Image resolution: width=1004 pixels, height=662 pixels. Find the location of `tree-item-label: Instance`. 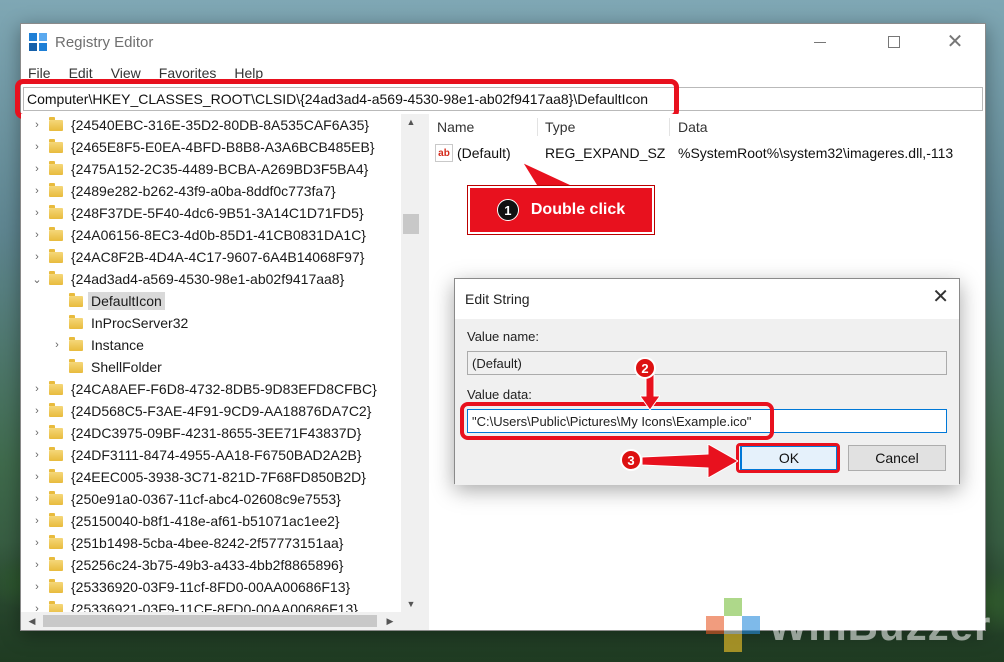

tree-item-label: Instance is located at coordinates (117, 345).